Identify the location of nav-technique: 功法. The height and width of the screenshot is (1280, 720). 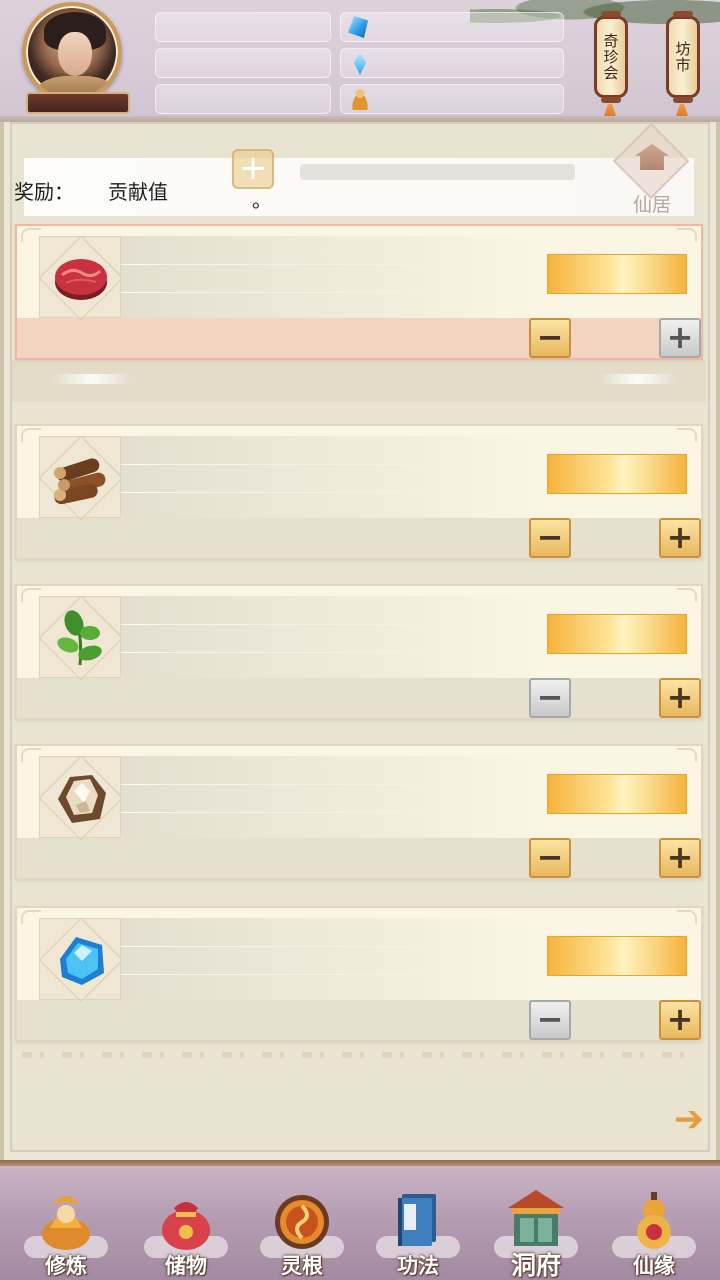
(418, 1230).